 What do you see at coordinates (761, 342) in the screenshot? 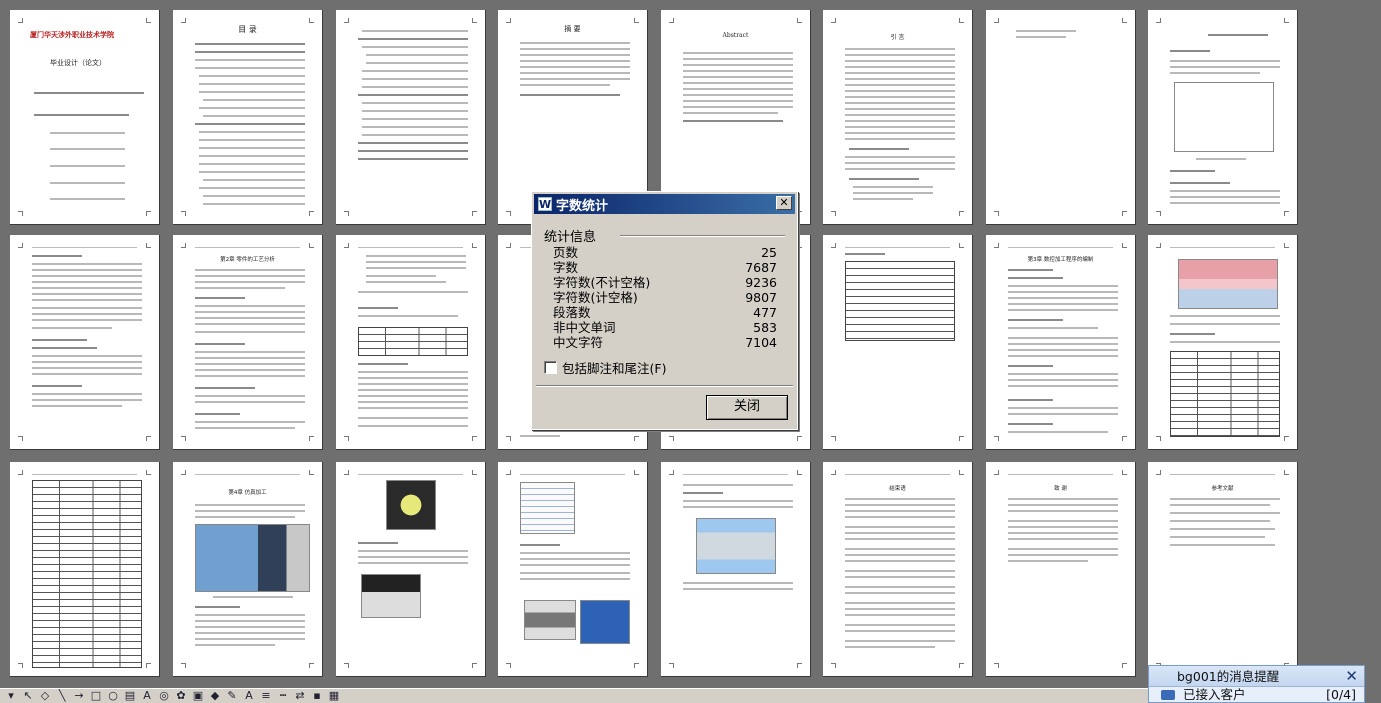
I see `stat-value: 7104` at bounding box center [761, 342].